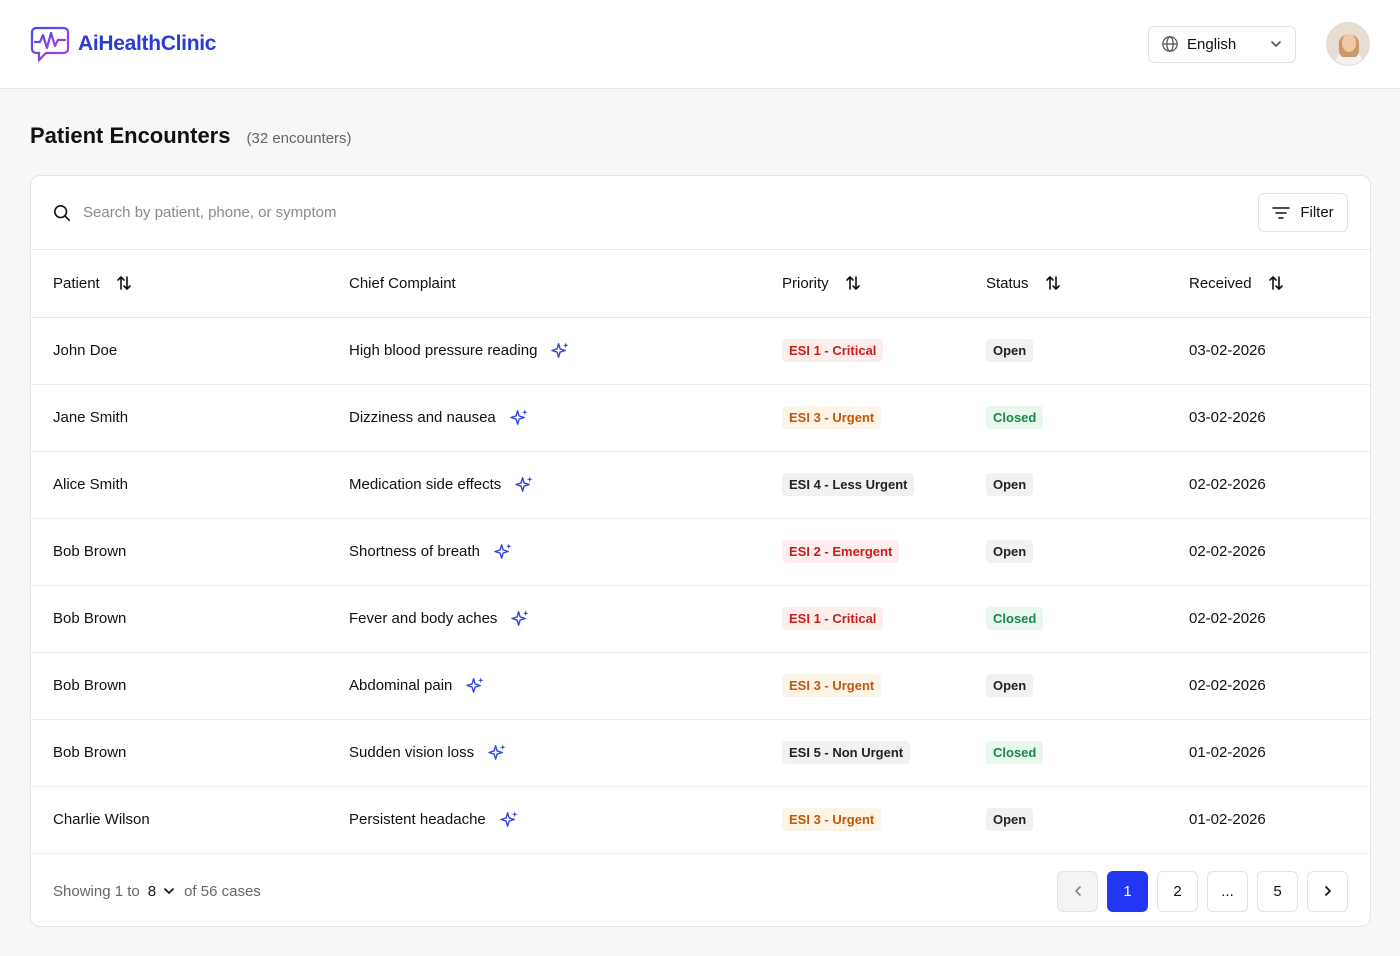 This screenshot has width=1400, height=956. I want to click on column-header-priority: Priority, so click(884, 284).